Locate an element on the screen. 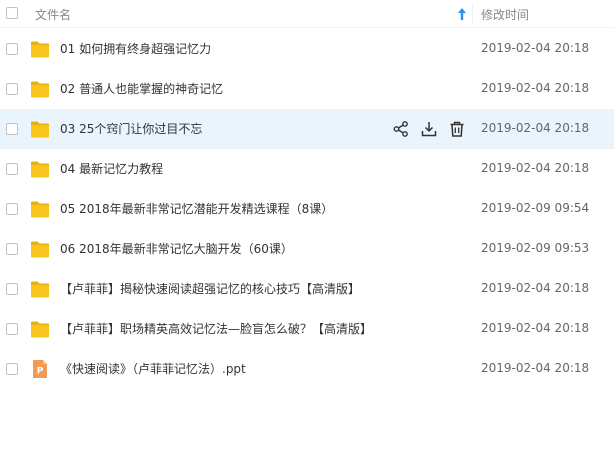 This screenshot has width=614, height=464. sort-arrow-up-icon is located at coordinates (462, 14).